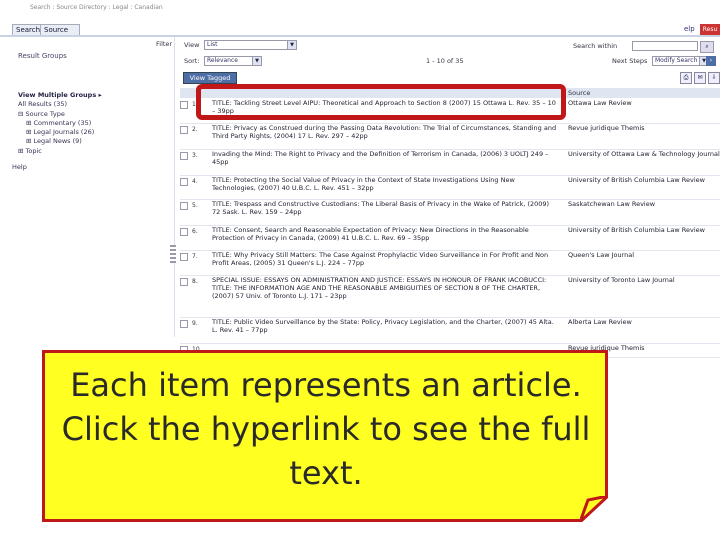 This screenshot has height=540, width=720. What do you see at coordinates (60, 95) in the screenshot?
I see `view-multiple-groups-link: View Multiple Groups ▸` at bounding box center [60, 95].